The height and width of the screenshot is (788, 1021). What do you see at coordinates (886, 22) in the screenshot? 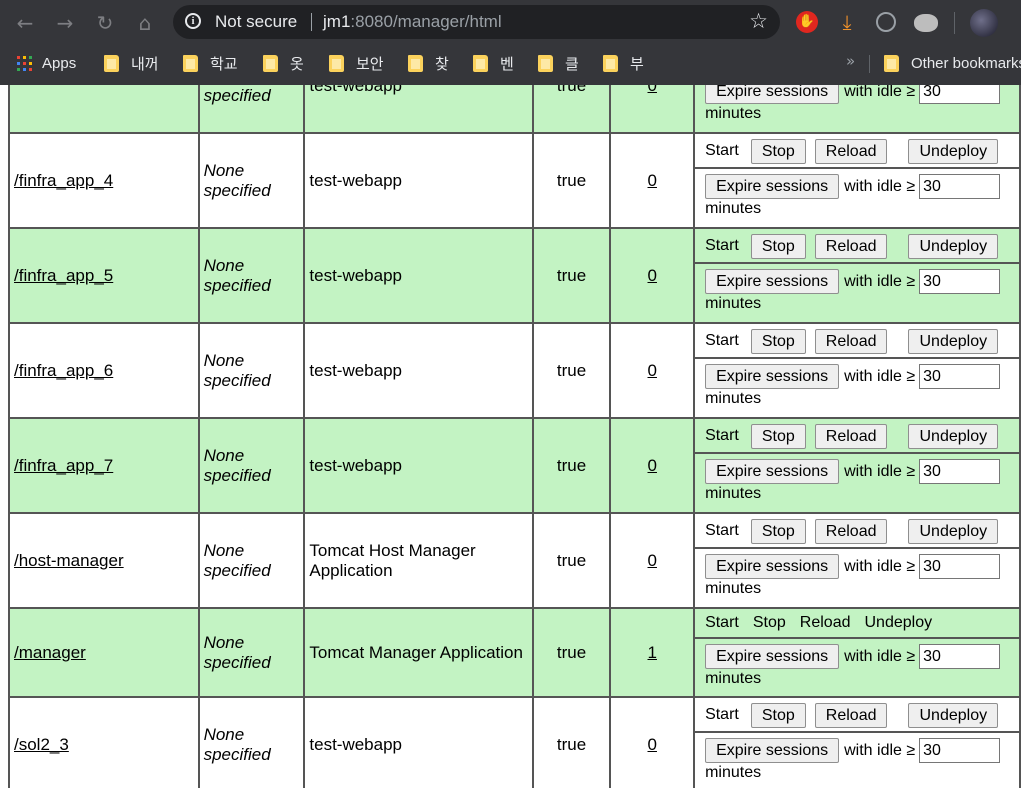
I see `lightbulb-icon` at bounding box center [886, 22].